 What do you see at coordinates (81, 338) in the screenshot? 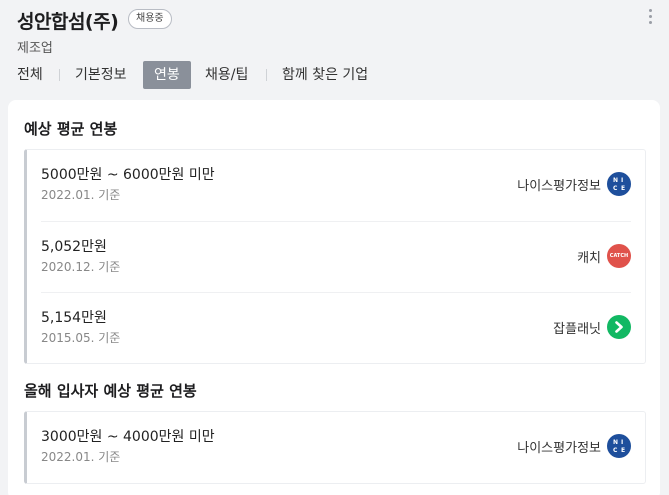
I see `salary-date: 2015.05. 기준` at bounding box center [81, 338].